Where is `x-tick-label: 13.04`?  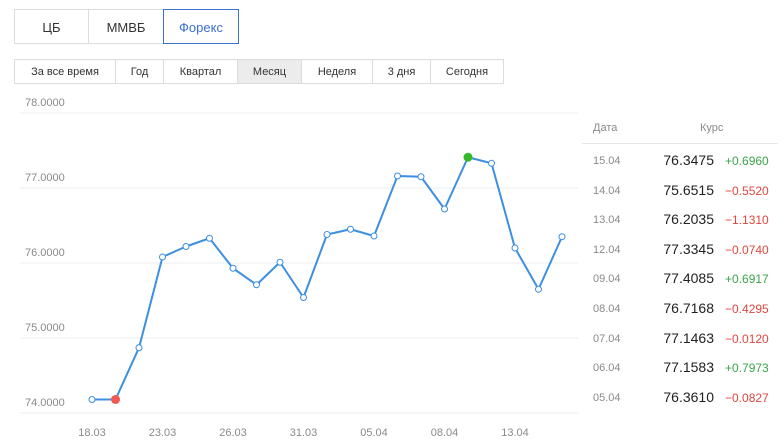 x-tick-label: 13.04 is located at coordinates (515, 433).